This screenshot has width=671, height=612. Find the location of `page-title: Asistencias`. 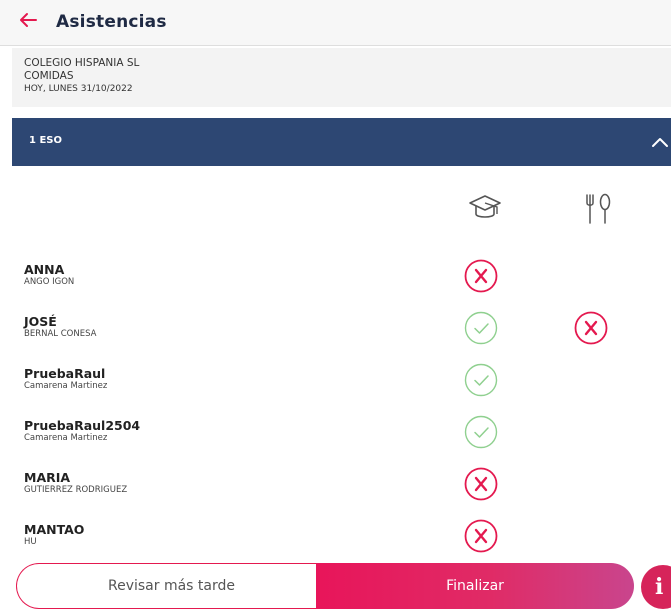

page-title: Asistencias is located at coordinates (111, 22).